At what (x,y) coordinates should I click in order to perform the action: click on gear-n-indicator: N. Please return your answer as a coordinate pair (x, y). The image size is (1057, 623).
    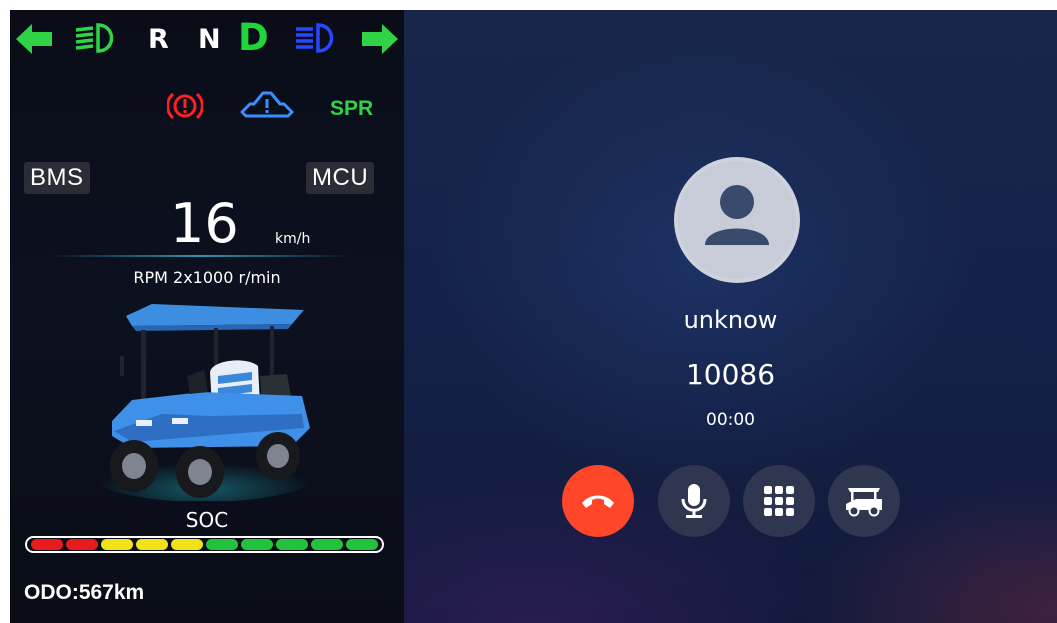
    Looking at the image, I should click on (209, 39).